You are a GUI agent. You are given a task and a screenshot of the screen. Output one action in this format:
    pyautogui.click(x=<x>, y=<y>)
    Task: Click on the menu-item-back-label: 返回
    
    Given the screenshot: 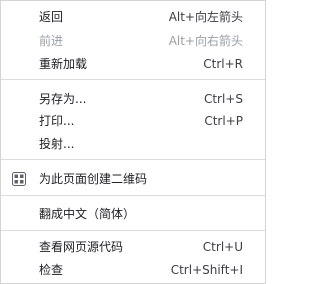 What is the action you would take?
    pyautogui.click(x=51, y=17)
    